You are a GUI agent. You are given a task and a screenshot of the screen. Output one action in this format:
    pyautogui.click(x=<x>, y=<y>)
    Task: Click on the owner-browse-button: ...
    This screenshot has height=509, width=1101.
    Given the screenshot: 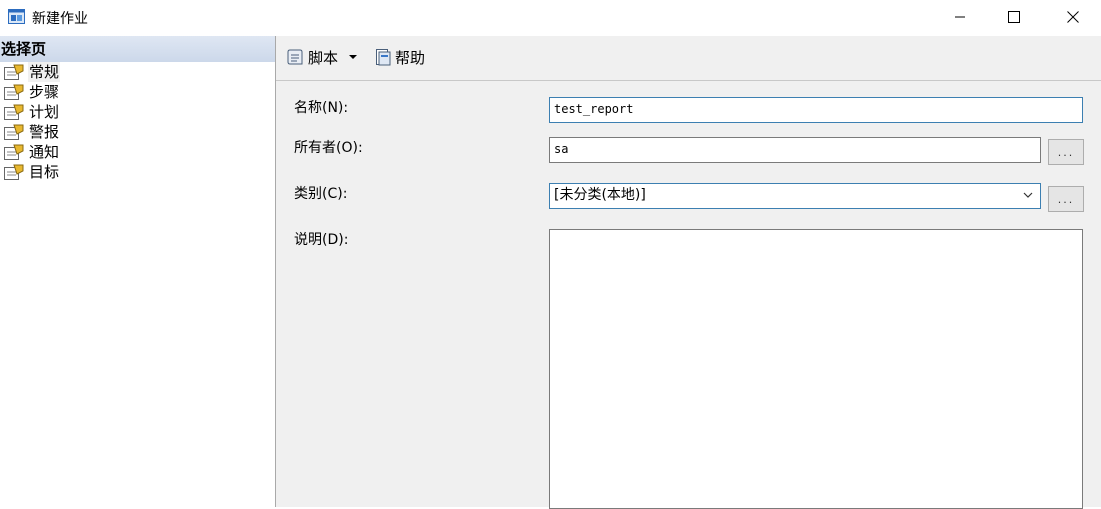 What is the action you would take?
    pyautogui.click(x=1066, y=152)
    